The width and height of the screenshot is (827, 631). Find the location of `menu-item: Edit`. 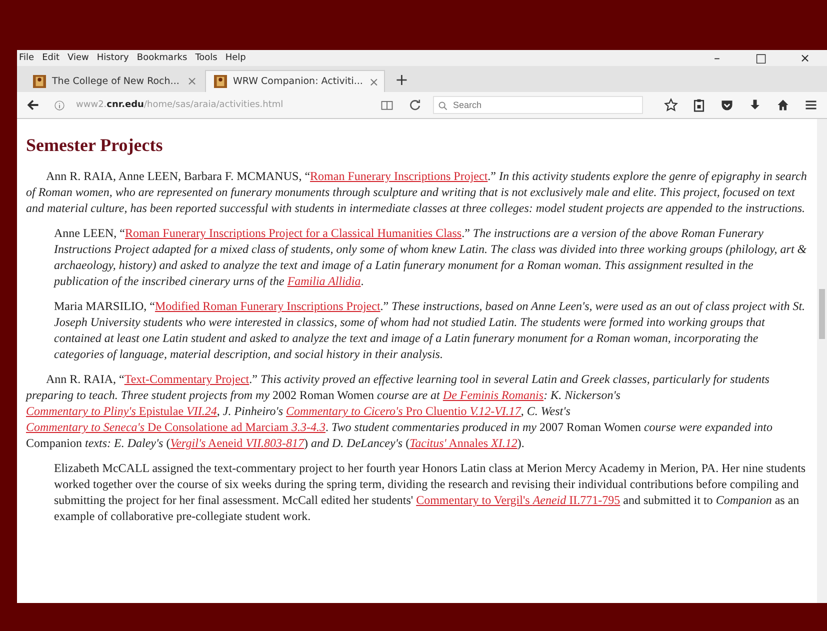

menu-item: Edit is located at coordinates (51, 58).